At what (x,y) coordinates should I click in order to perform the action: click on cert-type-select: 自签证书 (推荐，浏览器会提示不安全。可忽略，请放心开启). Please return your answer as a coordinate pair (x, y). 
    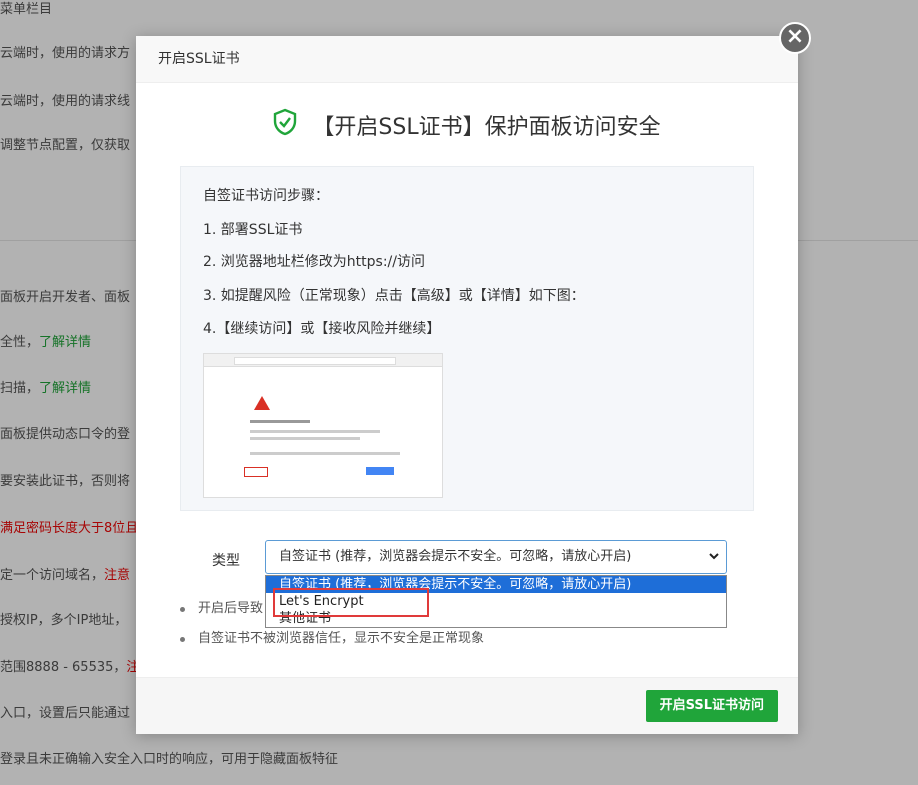
    Looking at the image, I should click on (496, 557).